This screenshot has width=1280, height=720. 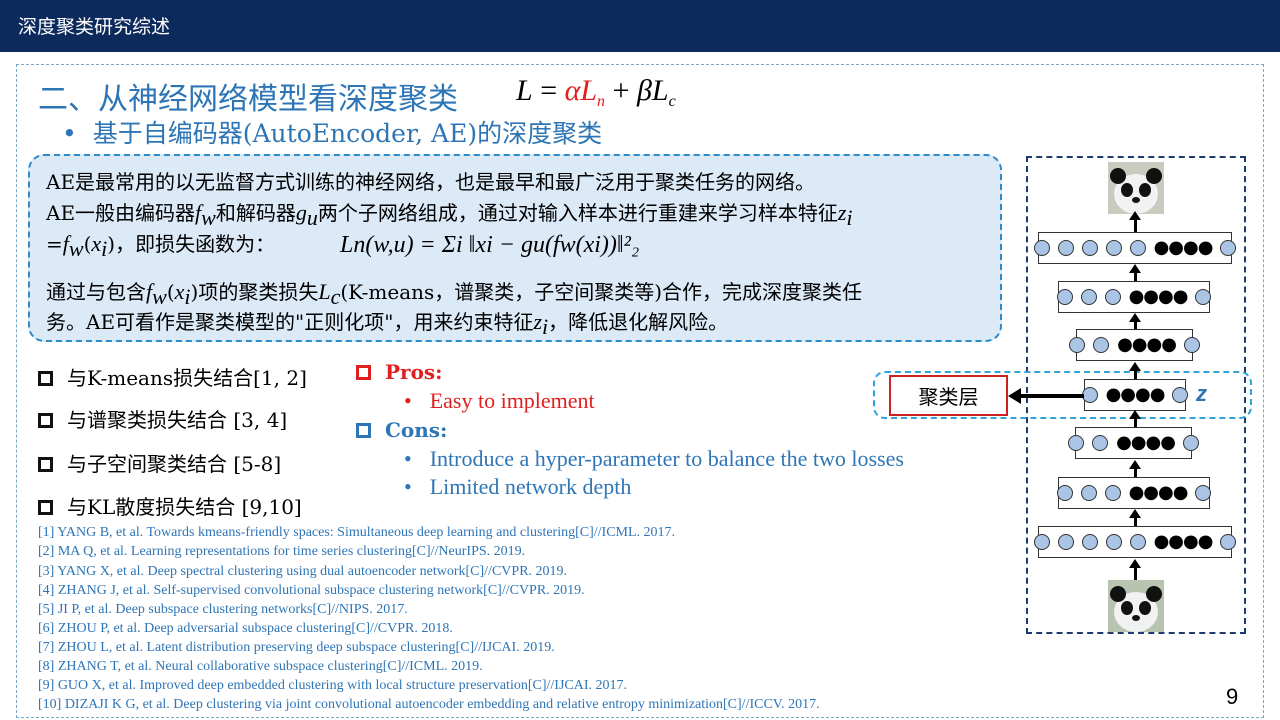 I want to click on slide-heading: 二、从神经网络模型看深度聚类, so click(x=248, y=99).